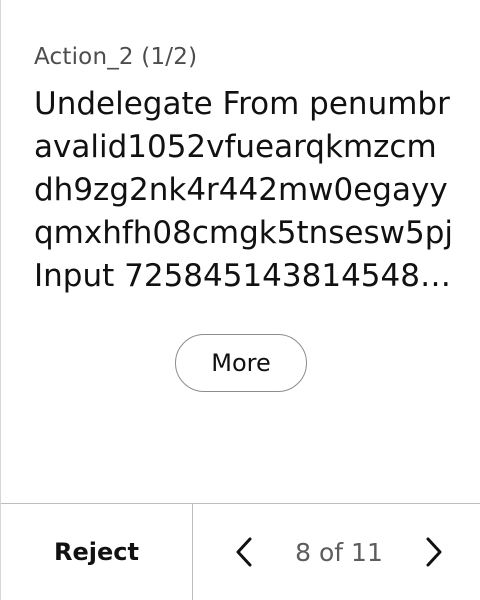 This screenshot has width=480, height=600. I want to click on page-indicator: 8 of 11, so click(339, 552).